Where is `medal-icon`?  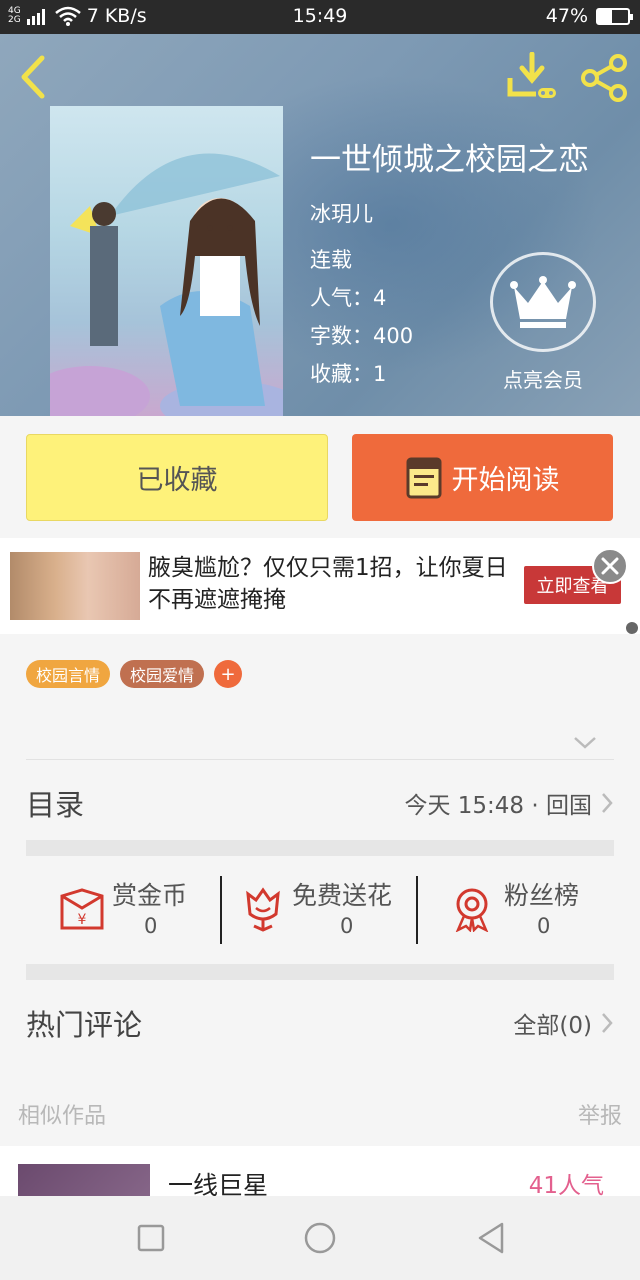
medal-icon is located at coordinates (472, 910).